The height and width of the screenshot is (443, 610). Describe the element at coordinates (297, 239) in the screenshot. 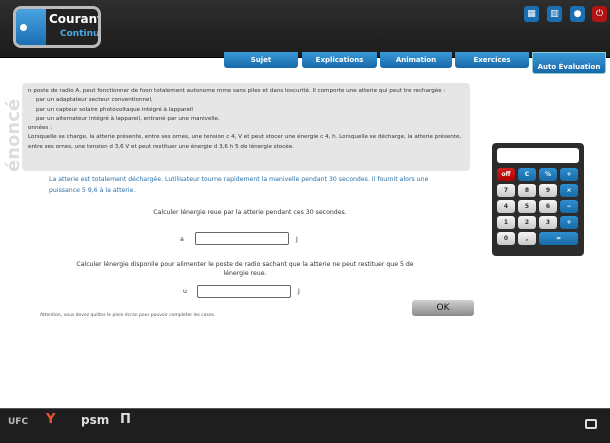

I see `q1-unit: J` at that location.